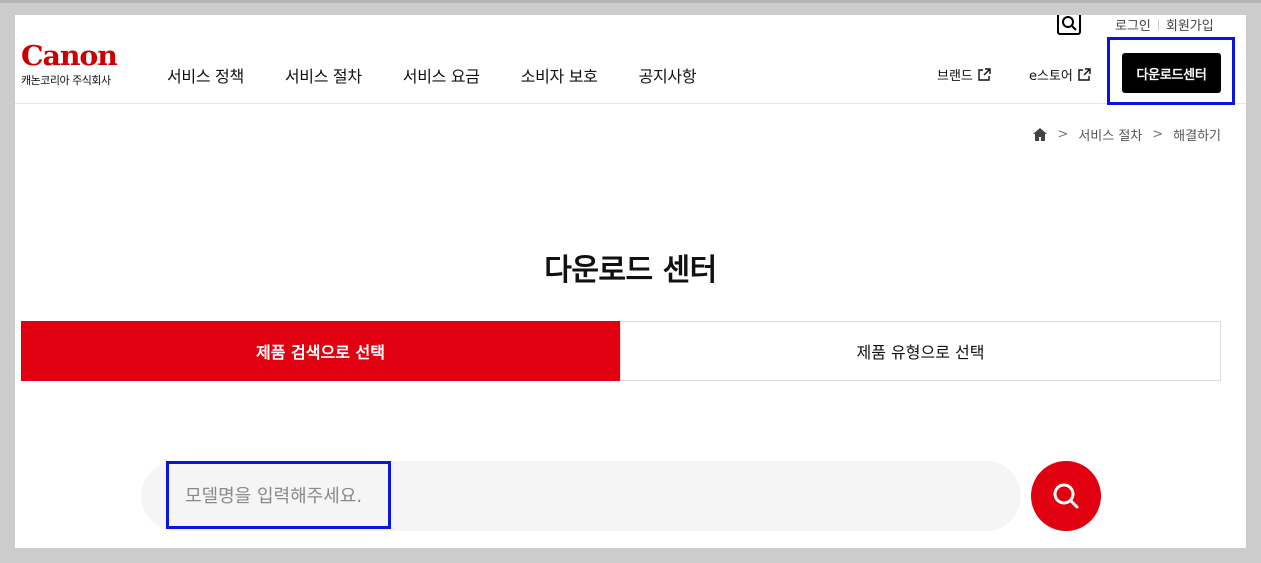  Describe the element at coordinates (66, 80) in the screenshot. I see `logo-subtitle: 캐논코리아 주식회사` at that location.